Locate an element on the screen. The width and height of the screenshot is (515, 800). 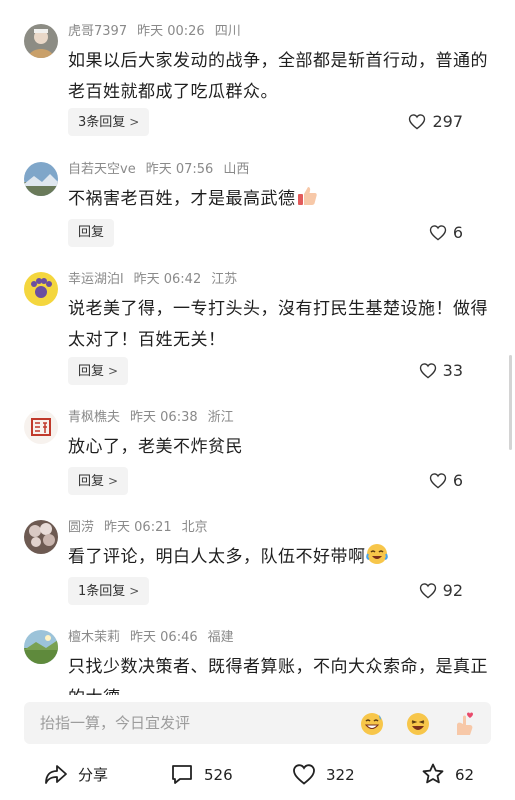
username: 圆涝 is located at coordinates (81, 527).